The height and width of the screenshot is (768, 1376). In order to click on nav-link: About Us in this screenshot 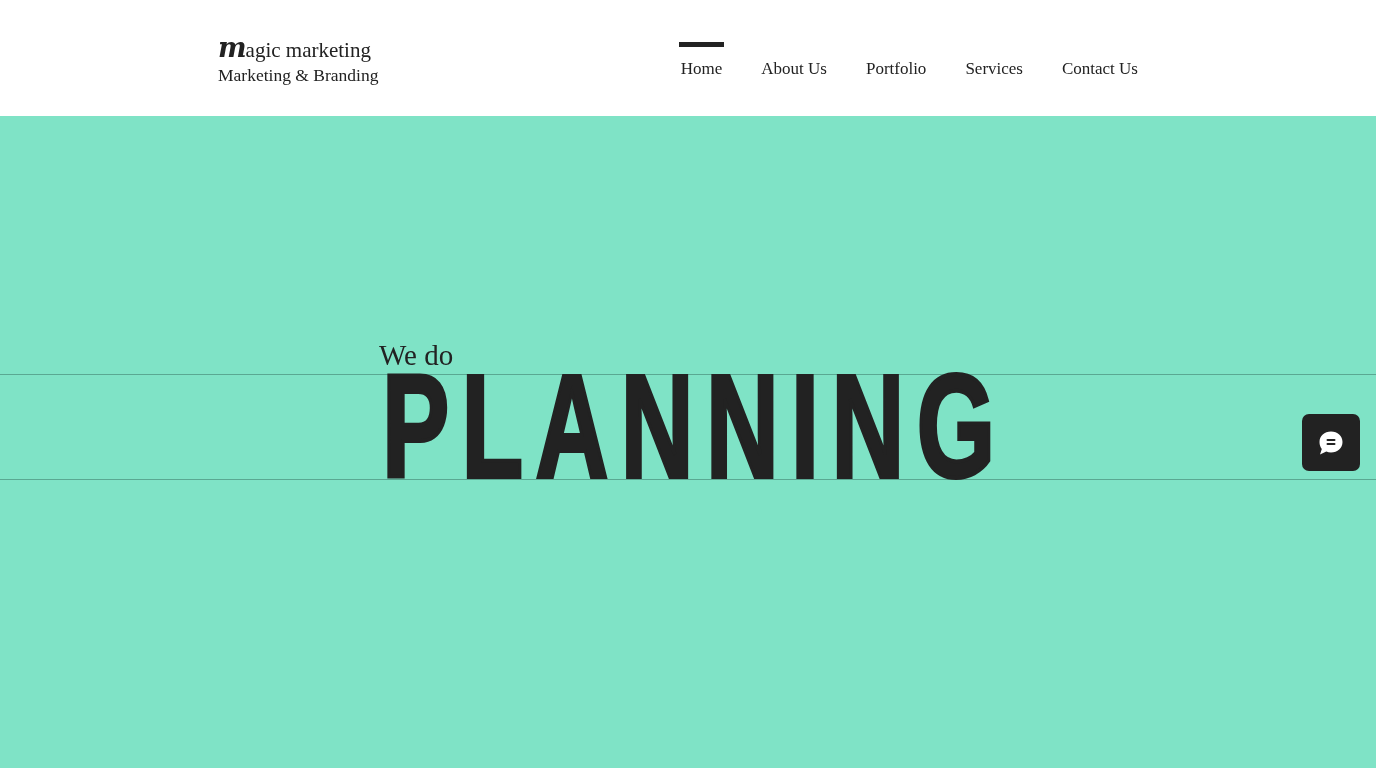, I will do `click(794, 61)`.